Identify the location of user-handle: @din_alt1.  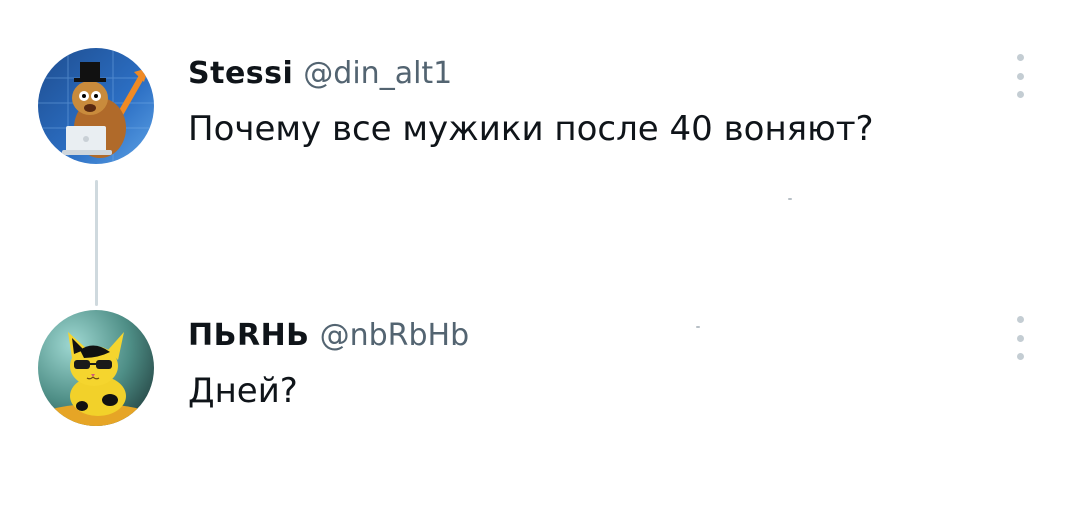
(377, 73).